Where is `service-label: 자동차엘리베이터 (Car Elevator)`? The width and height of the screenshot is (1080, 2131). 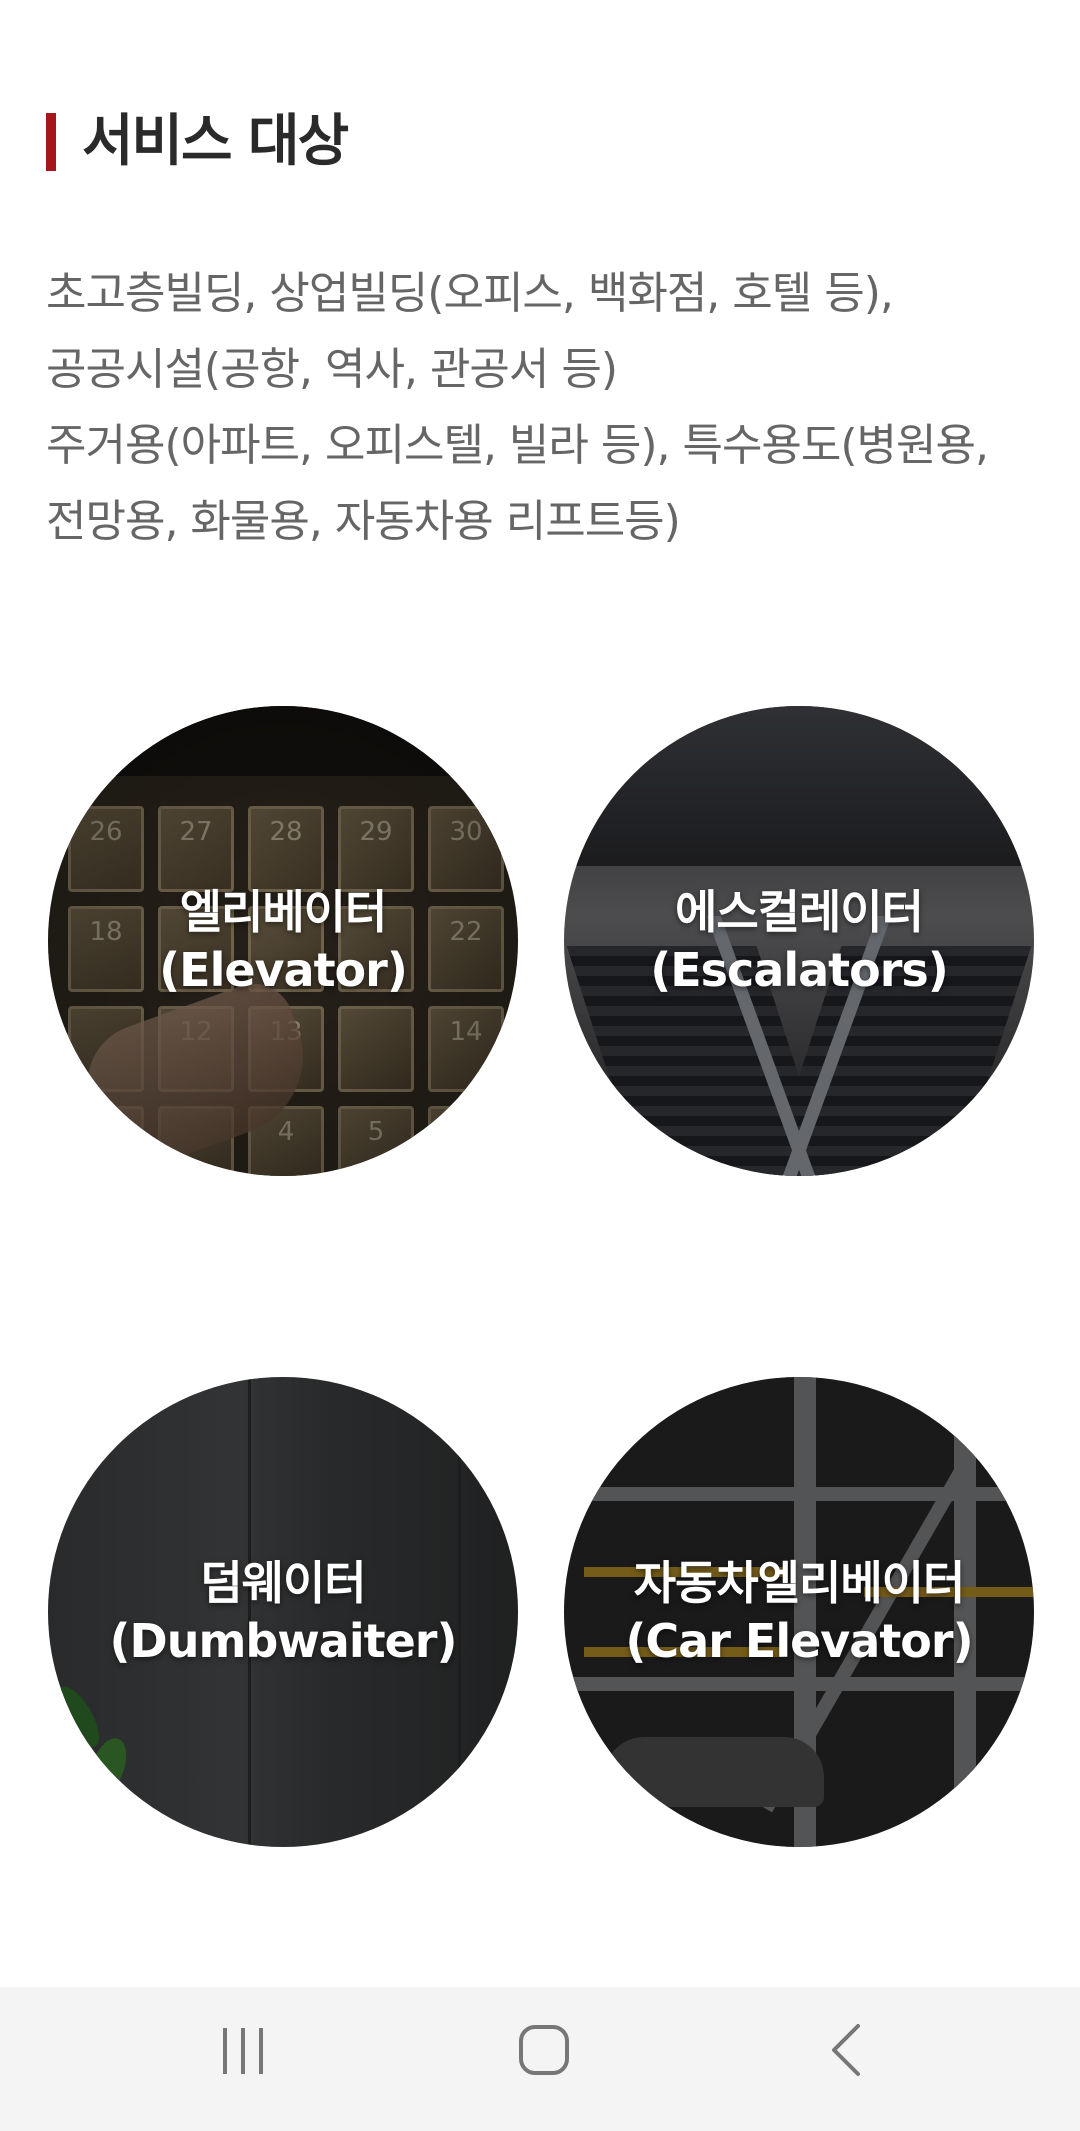
service-label: 자동차엘리베이터 (Car Elevator) is located at coordinates (799, 1612).